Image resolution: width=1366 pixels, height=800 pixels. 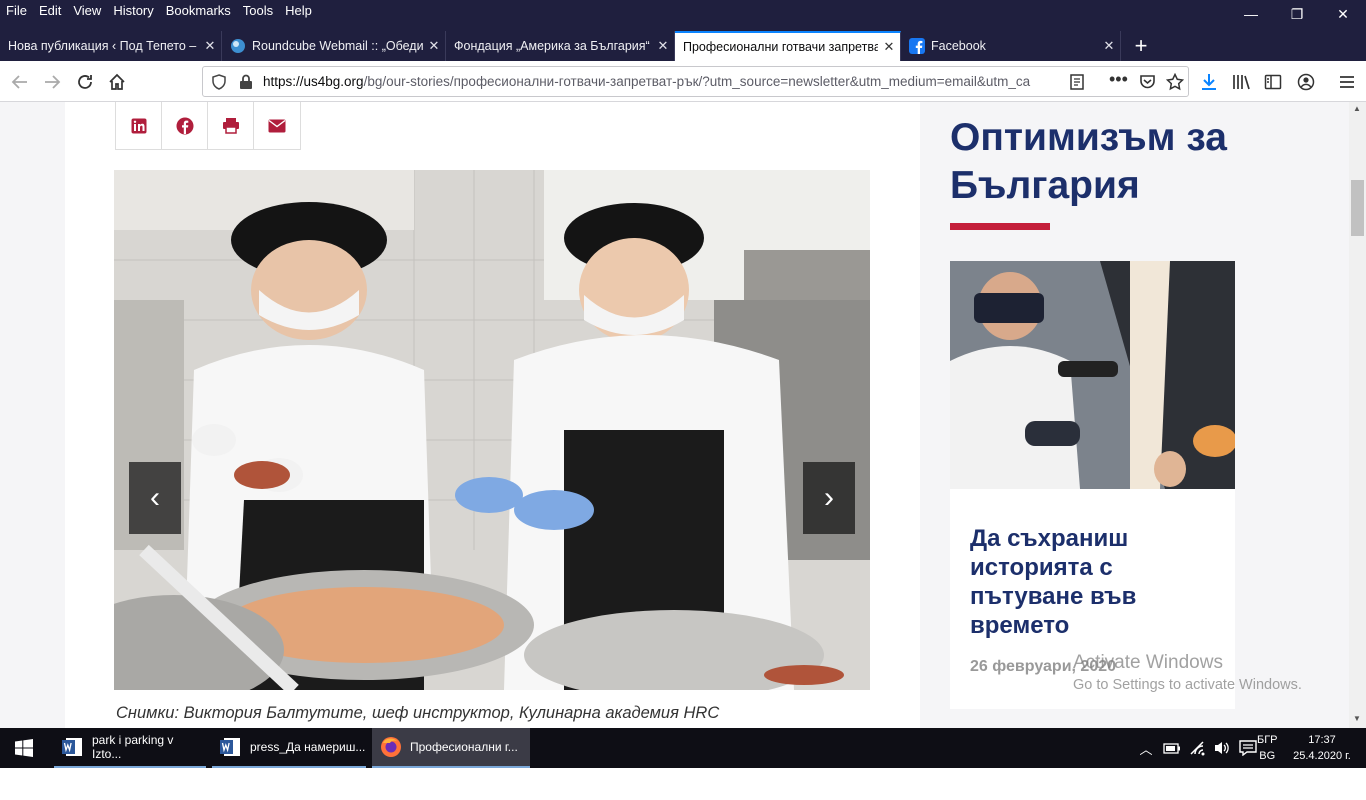 I want to click on input-language-indicator: БГР BG, so click(x=1267, y=748).